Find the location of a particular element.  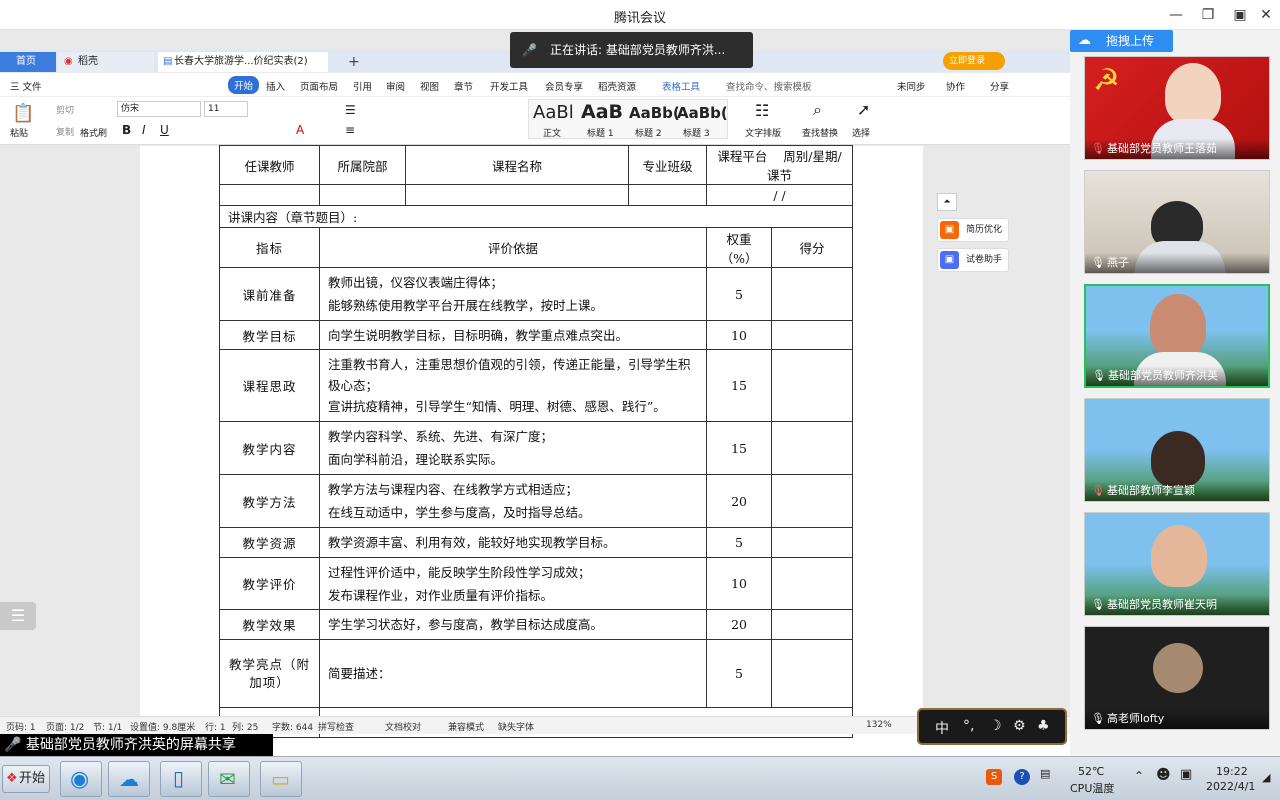

video-tile-active: 🎙 基础部党员教师齐洪英 is located at coordinates (1177, 336).